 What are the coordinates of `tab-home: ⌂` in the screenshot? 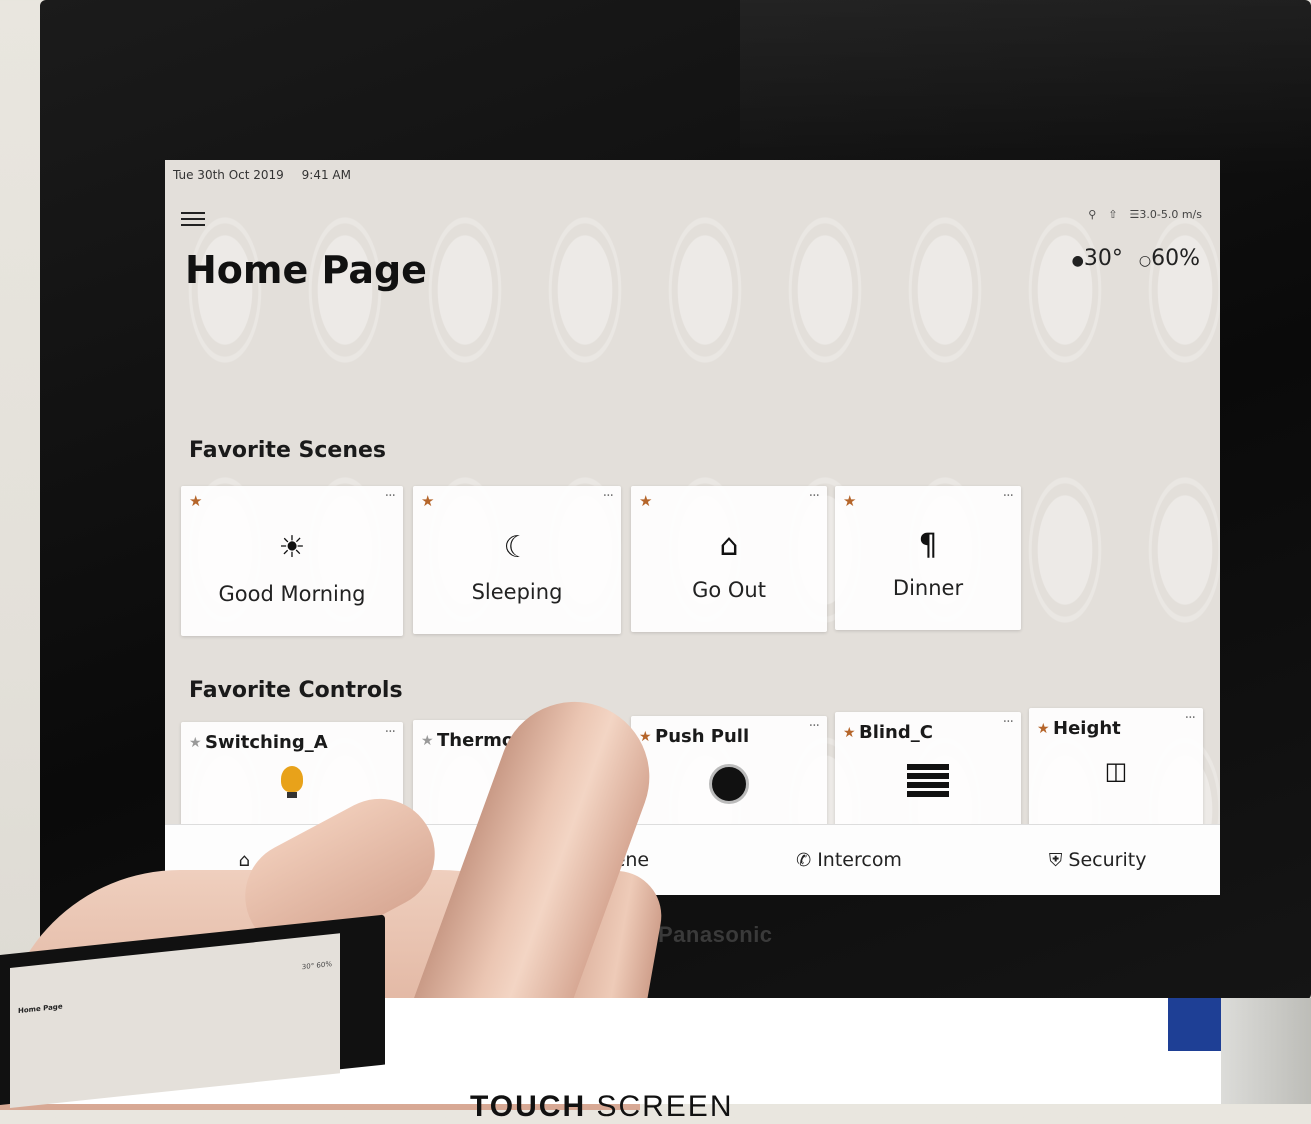 It's located at (243, 860).